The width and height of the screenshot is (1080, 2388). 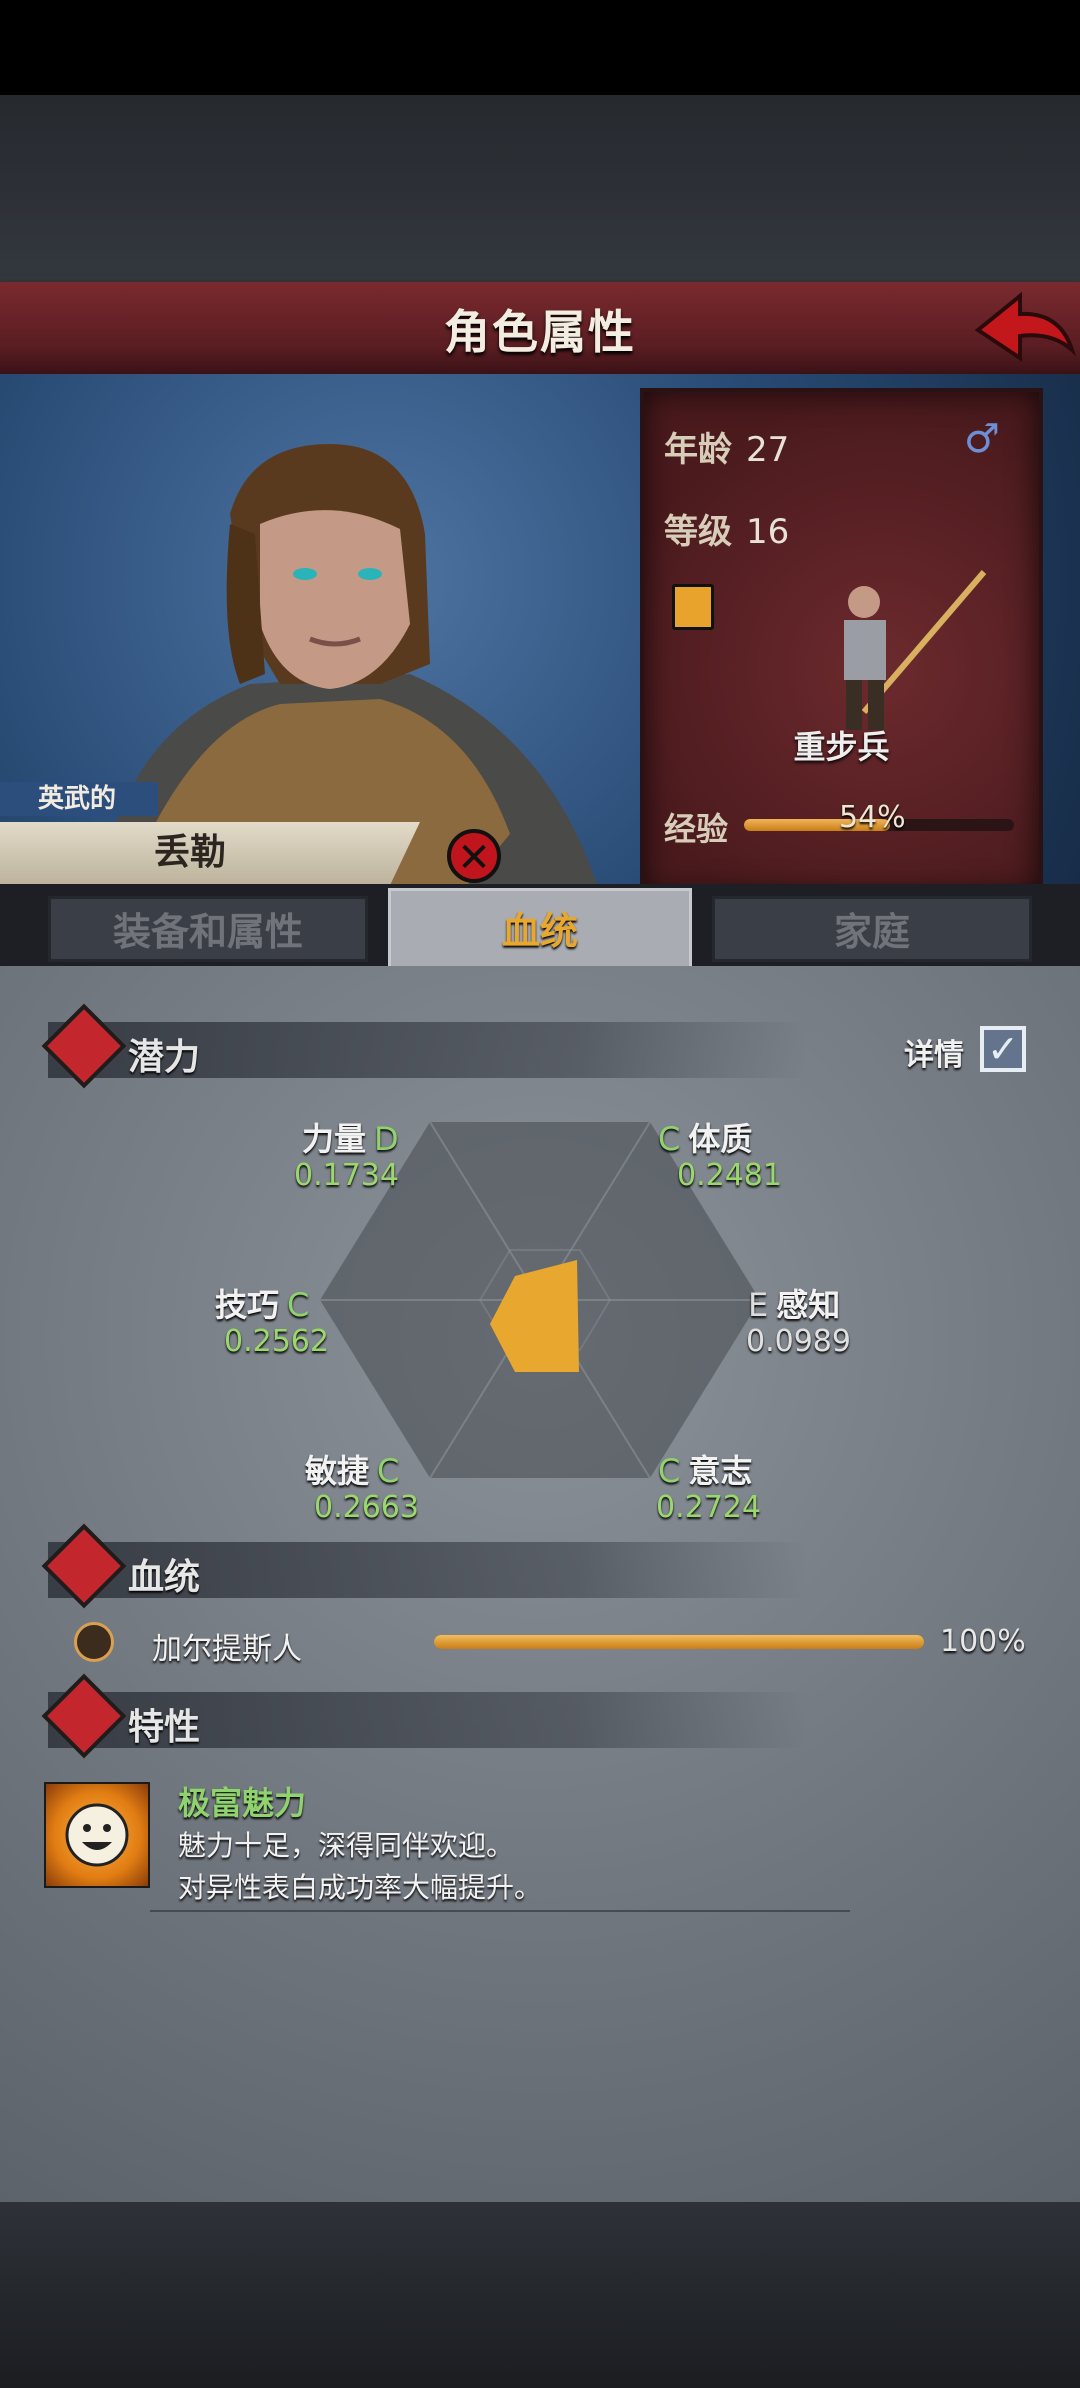 What do you see at coordinates (708, 1507) in the screenshot?
I see `stat-will-value: 0.2724` at bounding box center [708, 1507].